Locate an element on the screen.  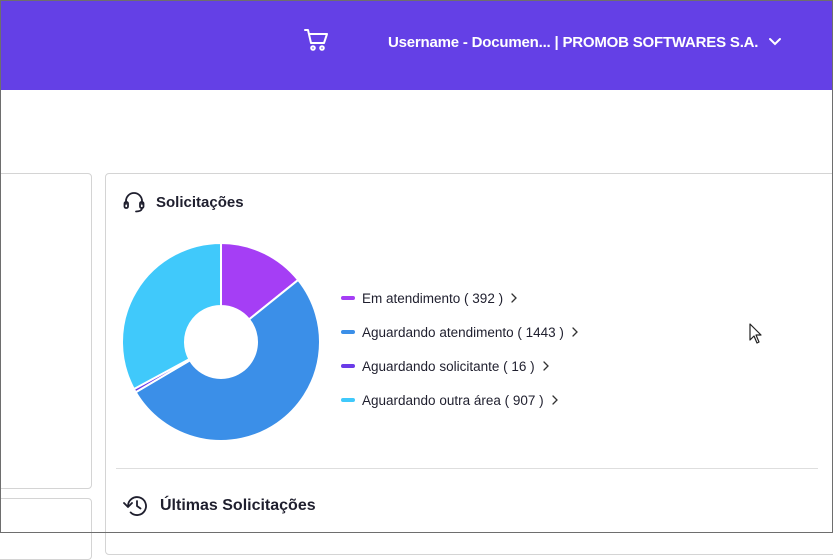
legend-item: Aguardando outra área ( 907 ) is located at coordinates (460, 400).